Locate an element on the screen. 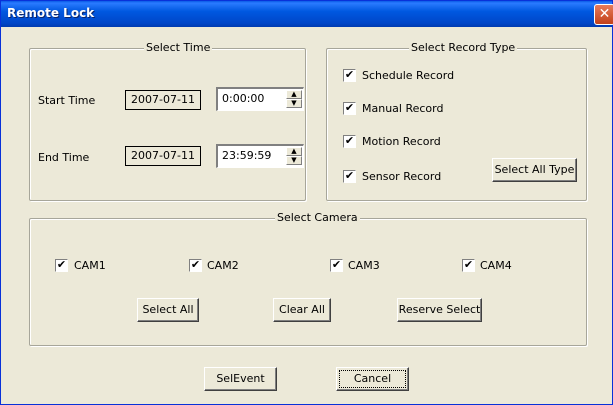  reserve-select-button: Reserve Select is located at coordinates (439, 310).